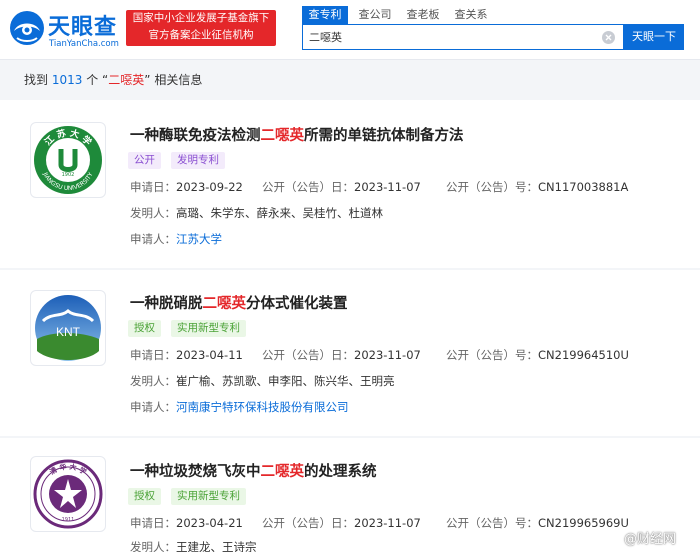 The image size is (700, 552). Describe the element at coordinates (209, 187) in the screenshot. I see `apply-date: 2023-09-22` at that location.